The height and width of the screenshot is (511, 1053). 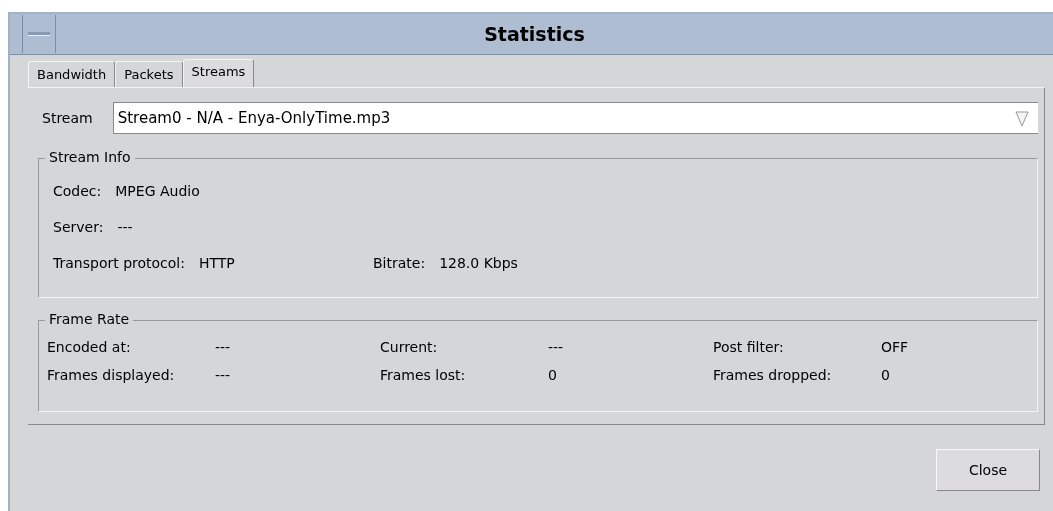 I want to click on field-label: Bitrate:, so click(x=399, y=264).